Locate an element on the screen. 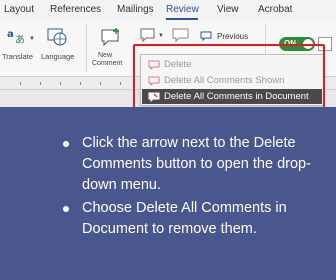  language-icon is located at coordinates (58, 37).